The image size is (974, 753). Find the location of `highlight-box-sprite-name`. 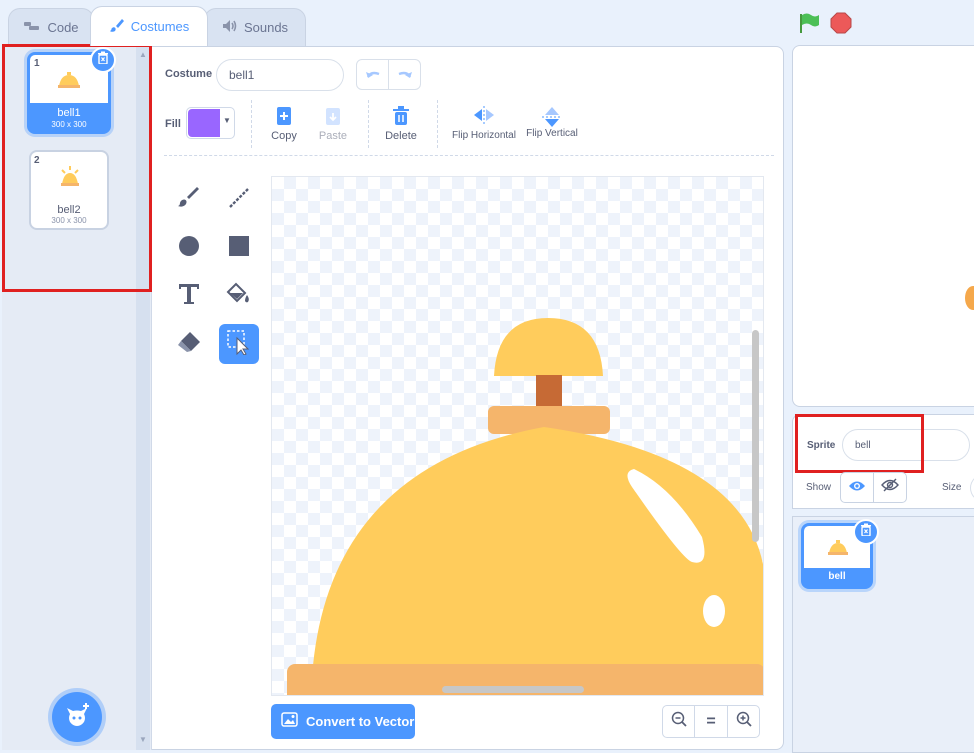

highlight-box-sprite-name is located at coordinates (859, 443).